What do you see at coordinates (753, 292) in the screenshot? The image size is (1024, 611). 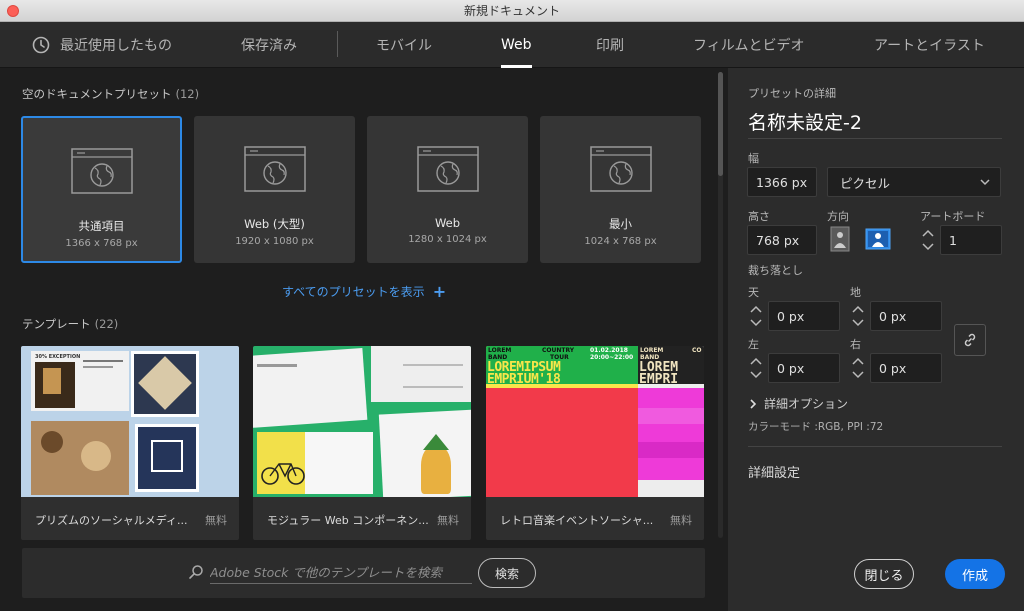 I see `bleed-top-label: 天` at bounding box center [753, 292].